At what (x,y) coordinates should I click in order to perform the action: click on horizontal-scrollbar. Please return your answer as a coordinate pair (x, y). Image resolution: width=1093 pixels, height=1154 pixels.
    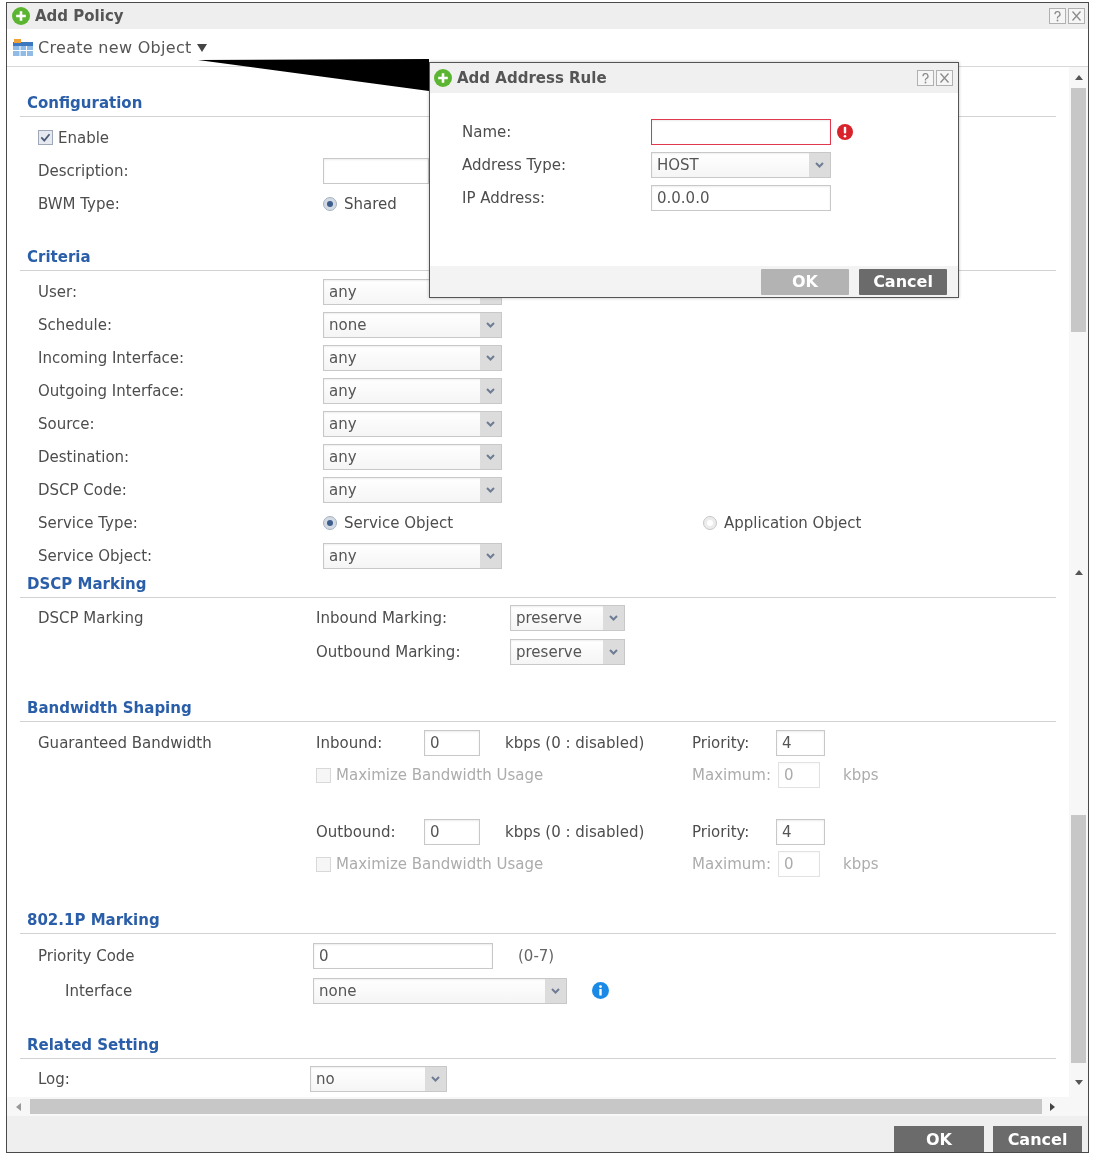
    Looking at the image, I should click on (547, 1106).